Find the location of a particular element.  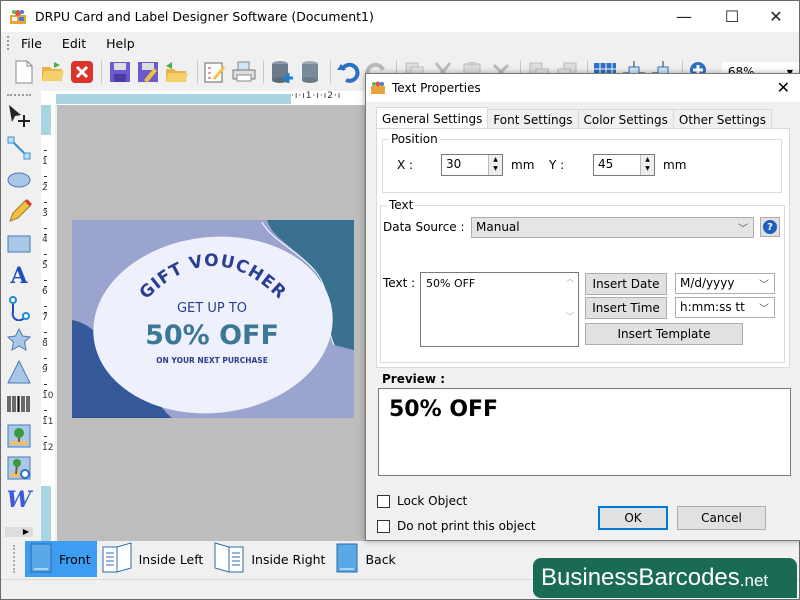

card-subtitle-text: GET UP TO is located at coordinates (212, 308).